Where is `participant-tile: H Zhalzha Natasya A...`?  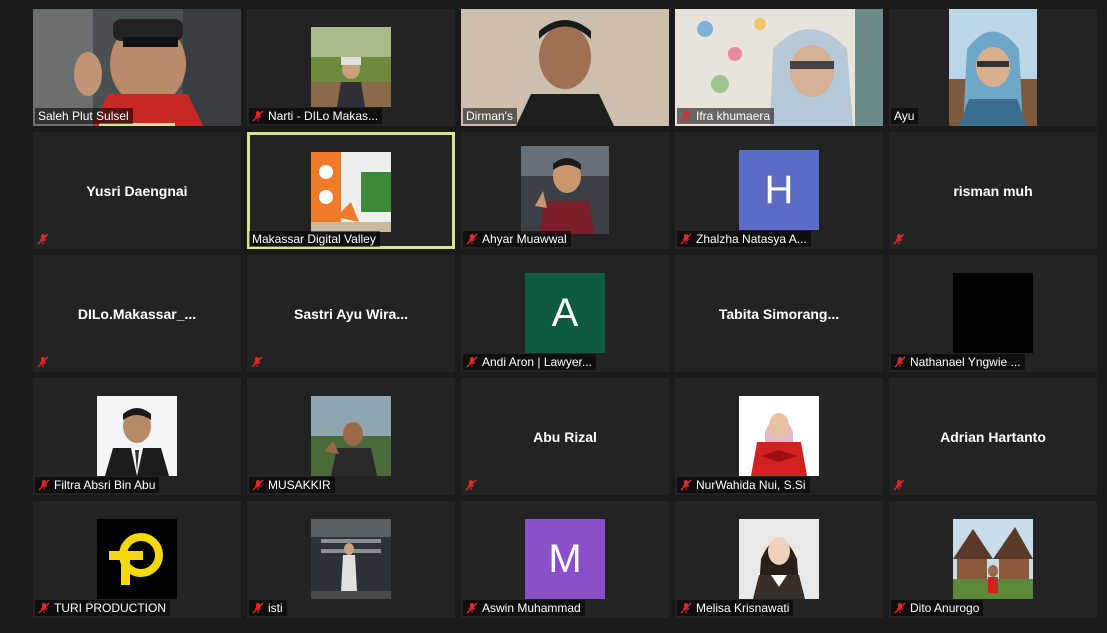 participant-tile: H Zhalzha Natasya A... is located at coordinates (779, 190).